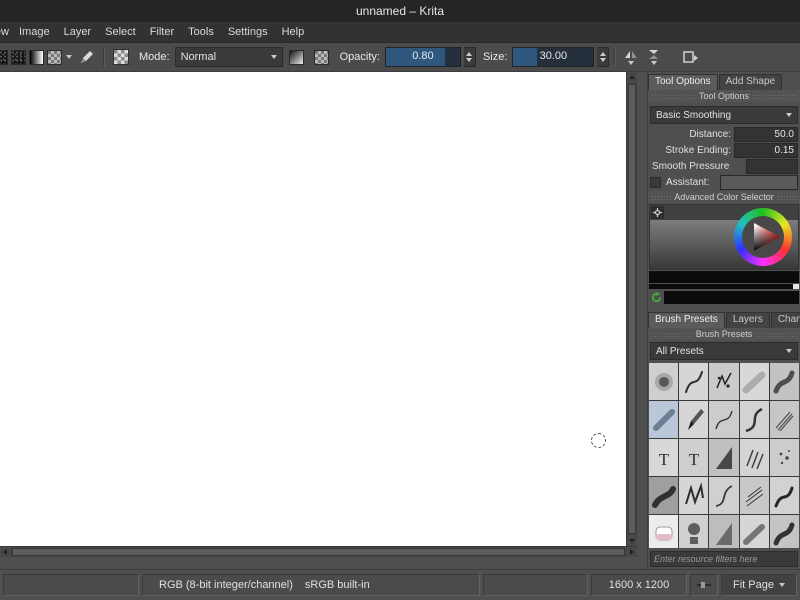  I want to click on brush-preset-pencil-icon, so click(694, 419).